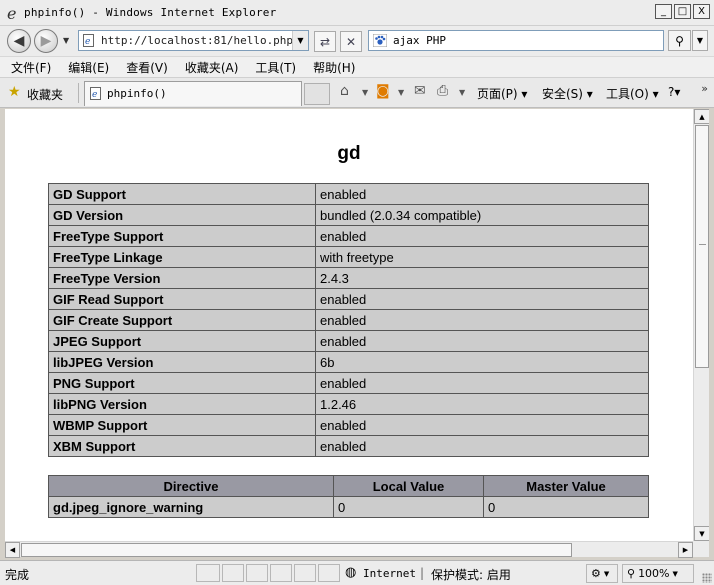 This screenshot has width=714, height=585. I want to click on search-button: ⚲, so click(679, 40).